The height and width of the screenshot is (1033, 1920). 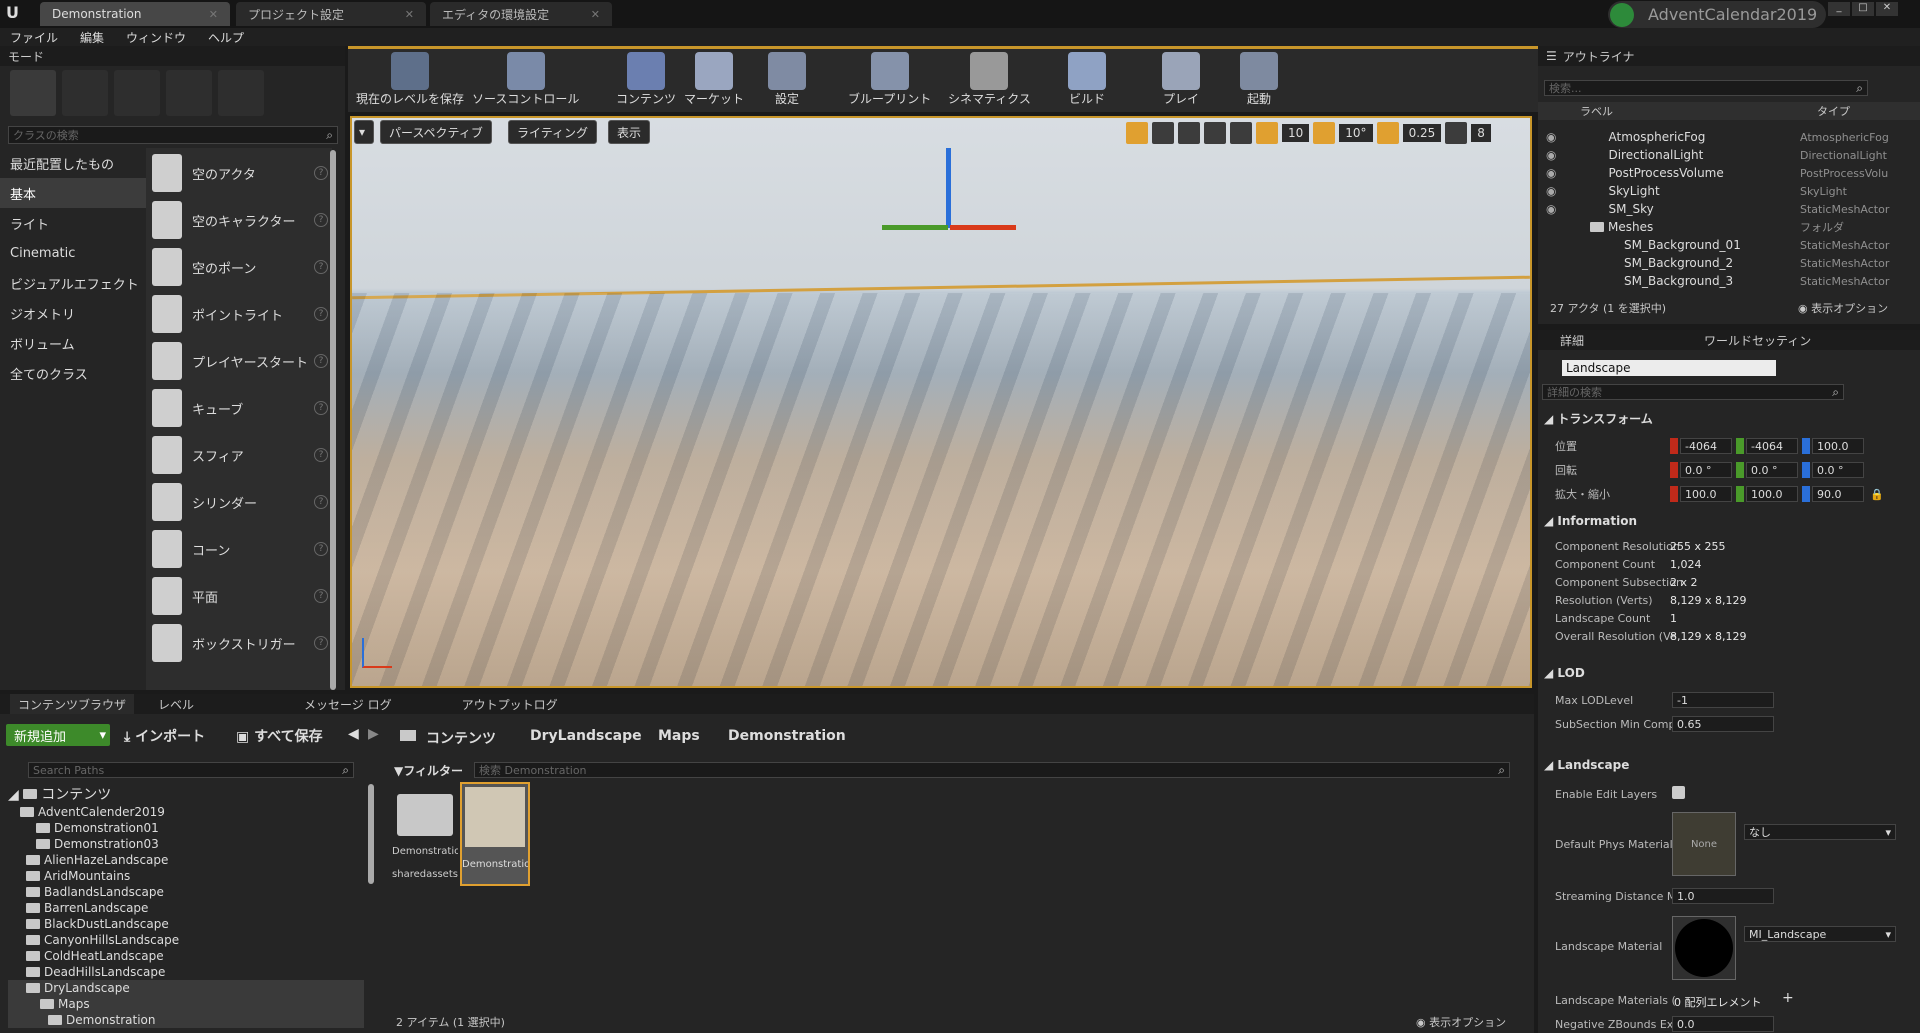 I want to click on actor-cylinder: シリンダー?, so click(x=240, y=502).